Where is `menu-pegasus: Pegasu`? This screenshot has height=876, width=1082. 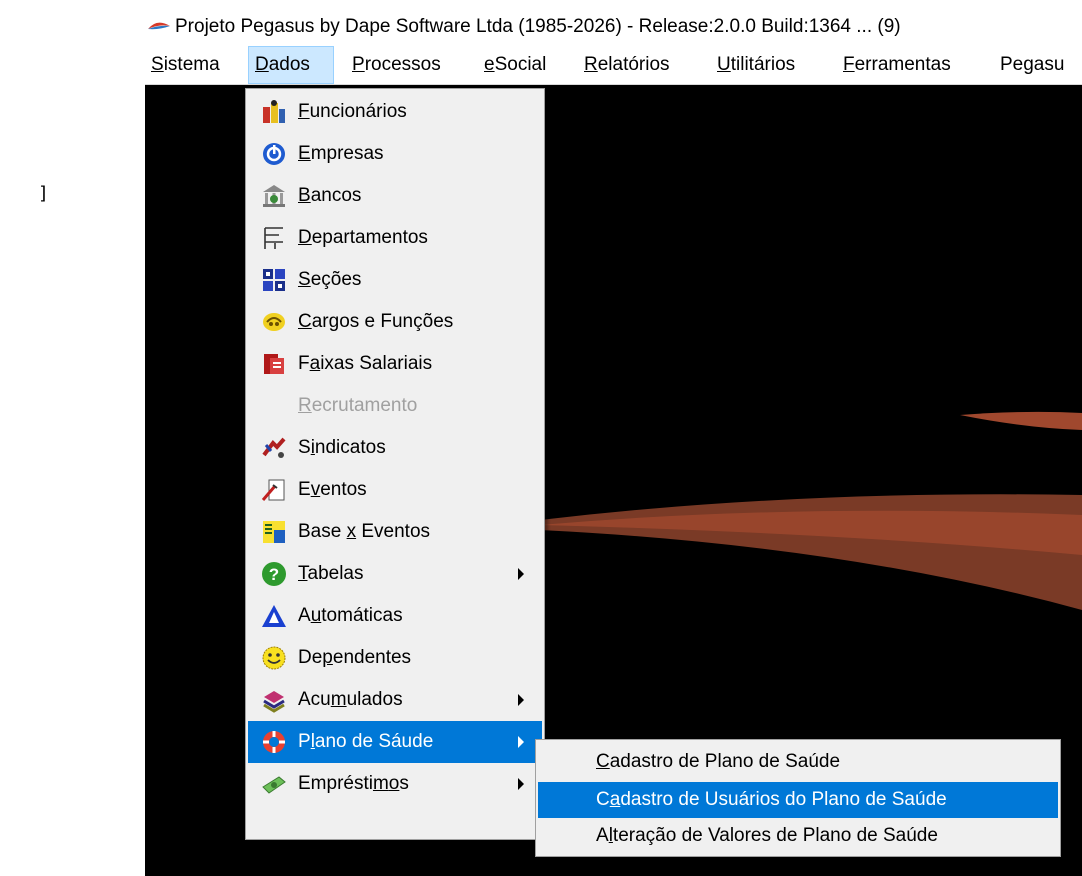
menu-pegasus: Pegasu is located at coordinates (1032, 65).